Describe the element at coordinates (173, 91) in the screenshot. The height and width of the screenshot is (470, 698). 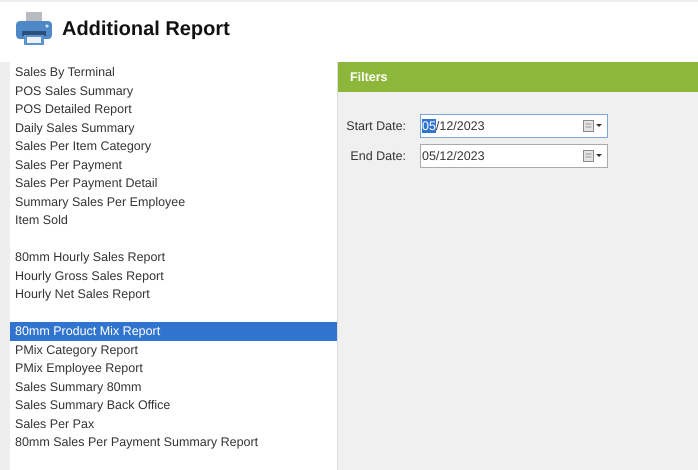
I see `report-list-item: POS Sales Summary` at that location.